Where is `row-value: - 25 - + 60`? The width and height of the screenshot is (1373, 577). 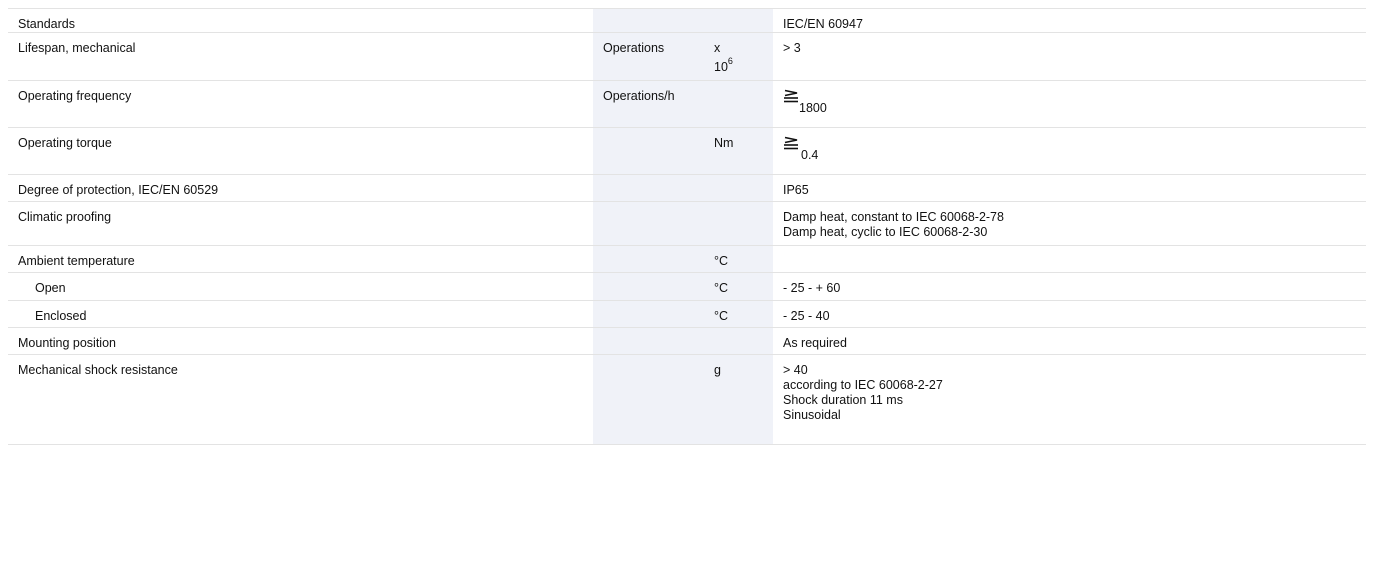 row-value: - 25 - + 60 is located at coordinates (1069, 286).